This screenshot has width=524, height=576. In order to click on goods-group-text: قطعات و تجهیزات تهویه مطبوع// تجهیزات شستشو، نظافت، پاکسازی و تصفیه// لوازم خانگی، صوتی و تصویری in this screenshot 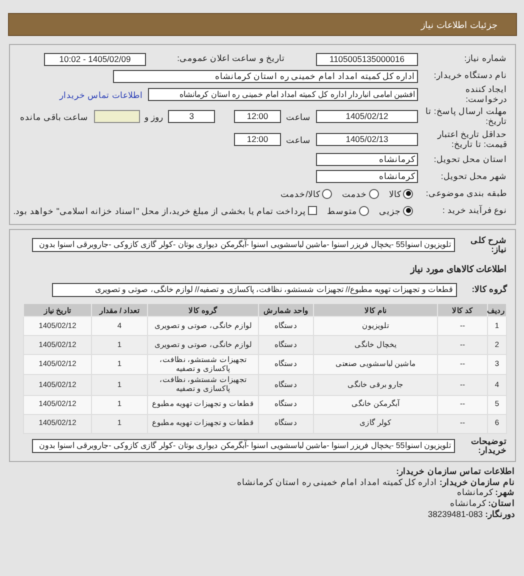, I will do `click(254, 290)`.